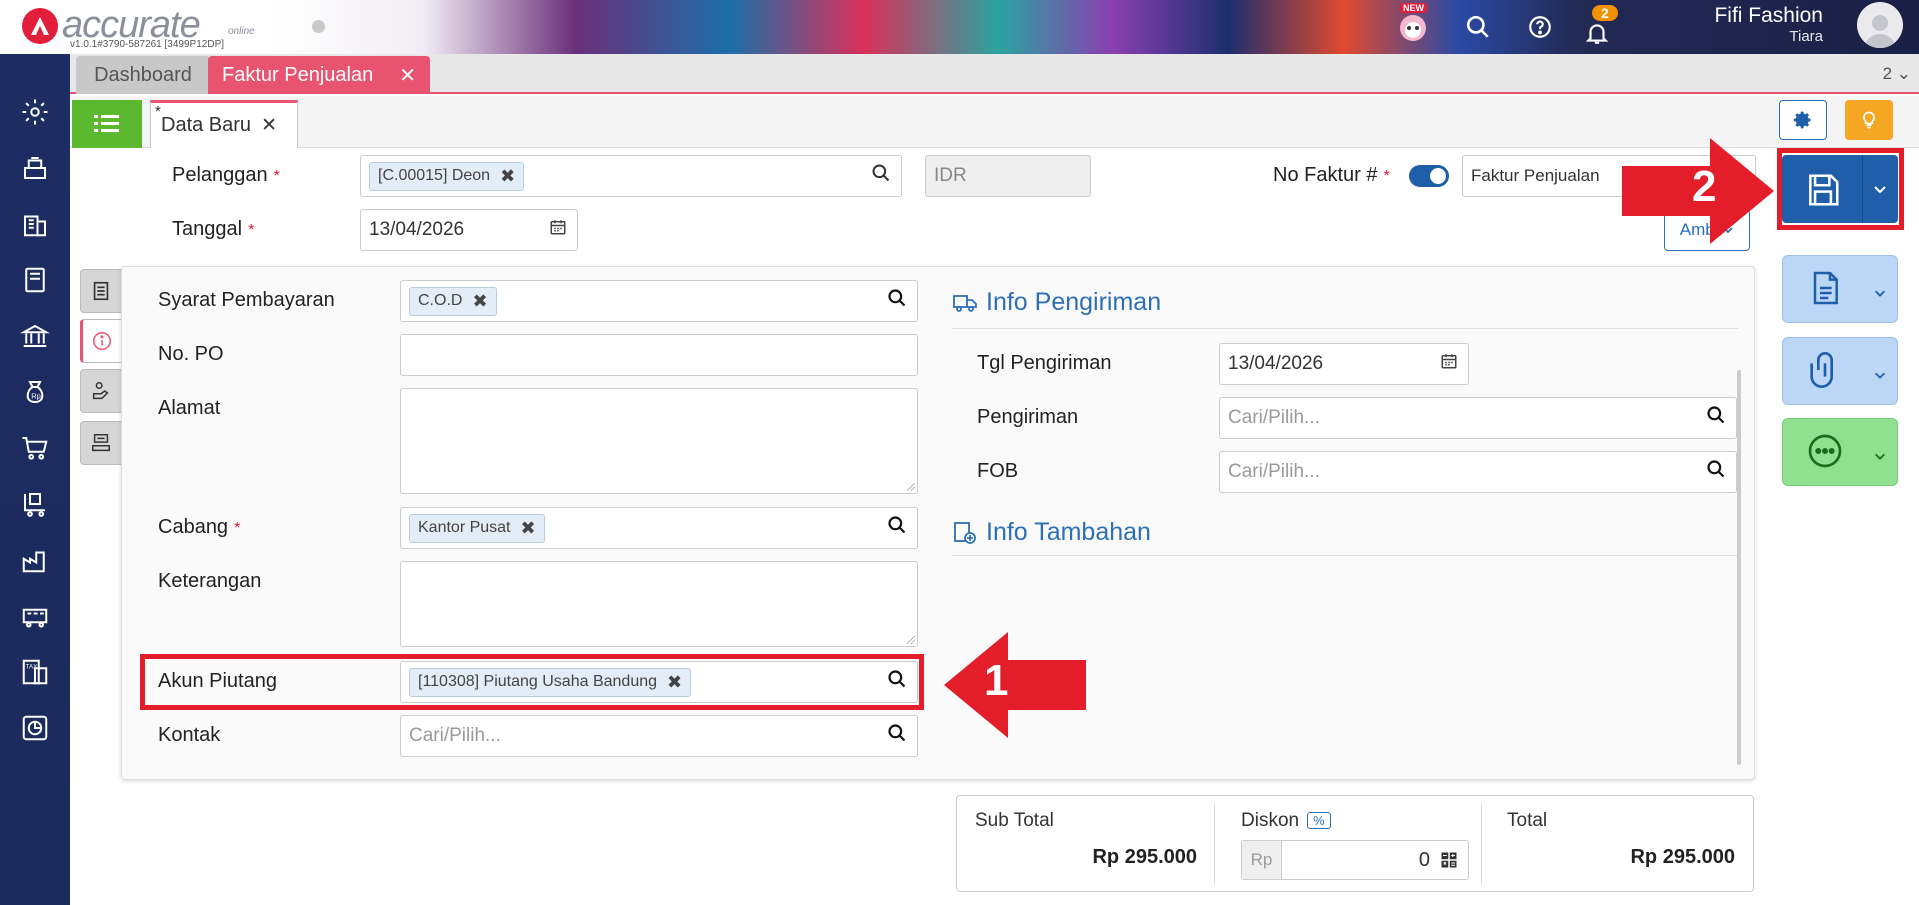 This screenshot has width=1919, height=905. Describe the element at coordinates (994, 74) in the screenshot. I see `tabs-bar: Dashboard Faktur Penjualan ✕ 2 ⌄` at that location.